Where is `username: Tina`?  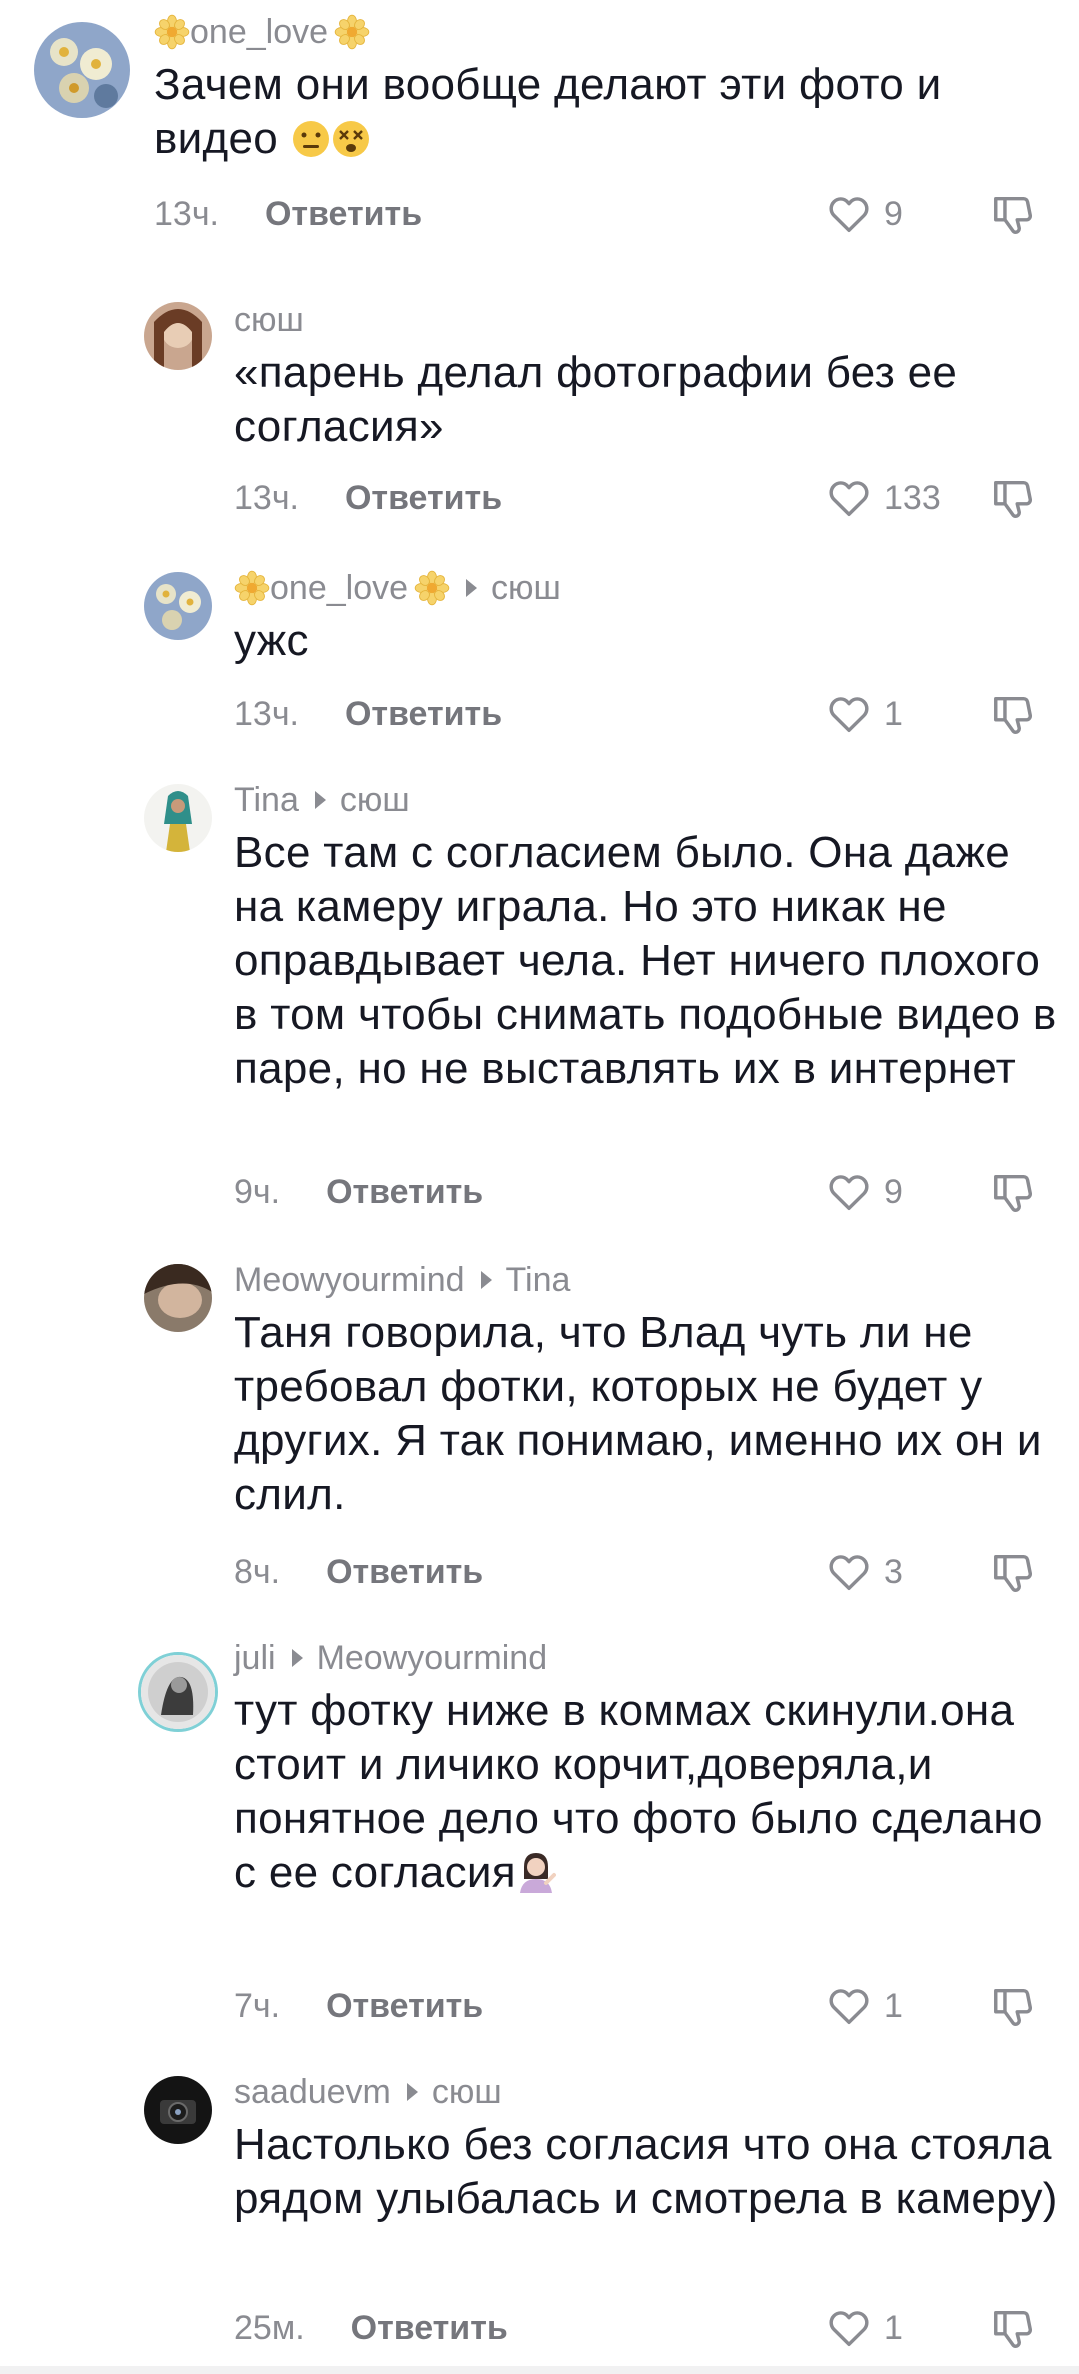
username: Tina is located at coordinates (266, 800).